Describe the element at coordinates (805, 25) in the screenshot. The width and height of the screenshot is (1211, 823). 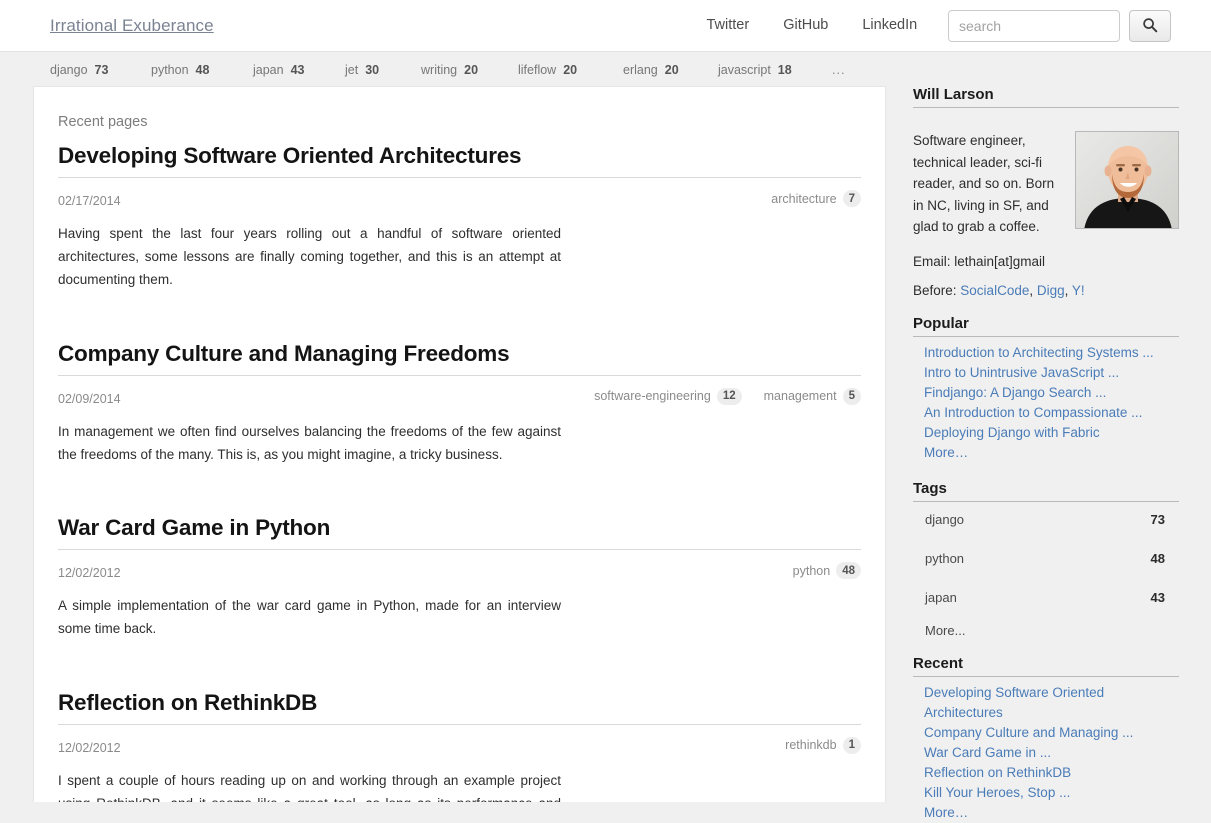
I see `nav-github: GitHub` at that location.